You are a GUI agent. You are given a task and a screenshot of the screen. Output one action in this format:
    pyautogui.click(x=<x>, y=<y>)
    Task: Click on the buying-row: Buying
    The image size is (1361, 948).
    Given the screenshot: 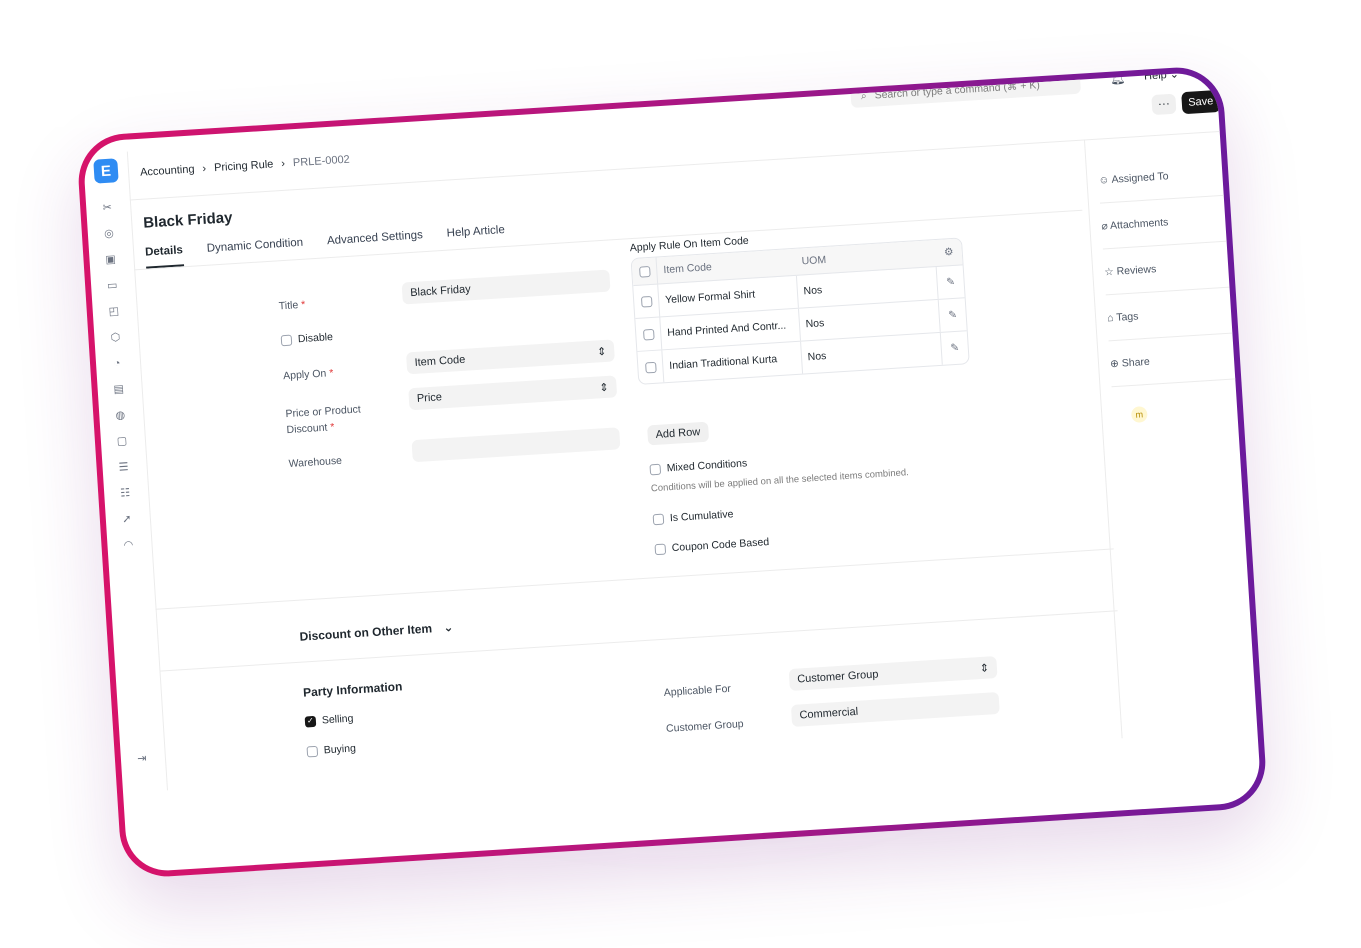 What is the action you would take?
    pyautogui.click(x=331, y=749)
    